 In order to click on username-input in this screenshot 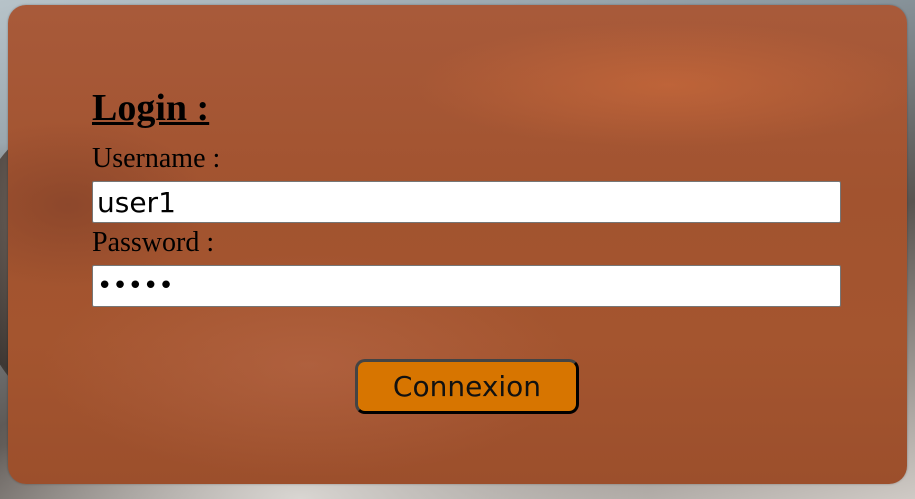, I will do `click(466, 202)`.